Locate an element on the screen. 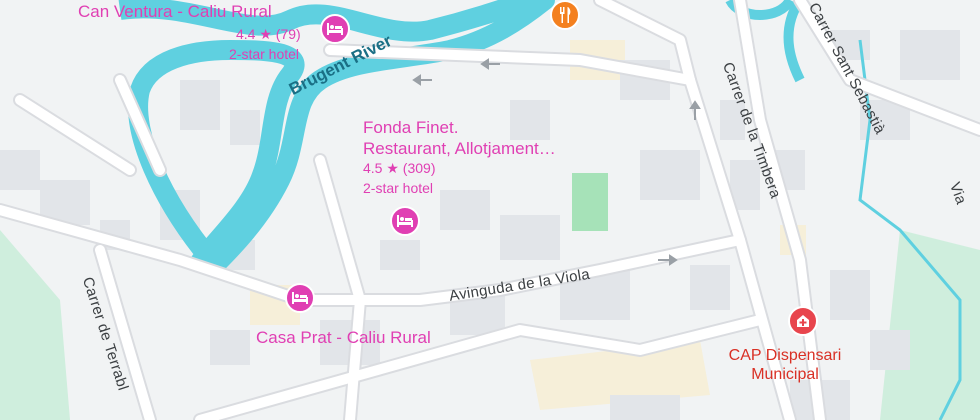 This screenshot has height=420, width=980. sports-pitch is located at coordinates (590, 202).